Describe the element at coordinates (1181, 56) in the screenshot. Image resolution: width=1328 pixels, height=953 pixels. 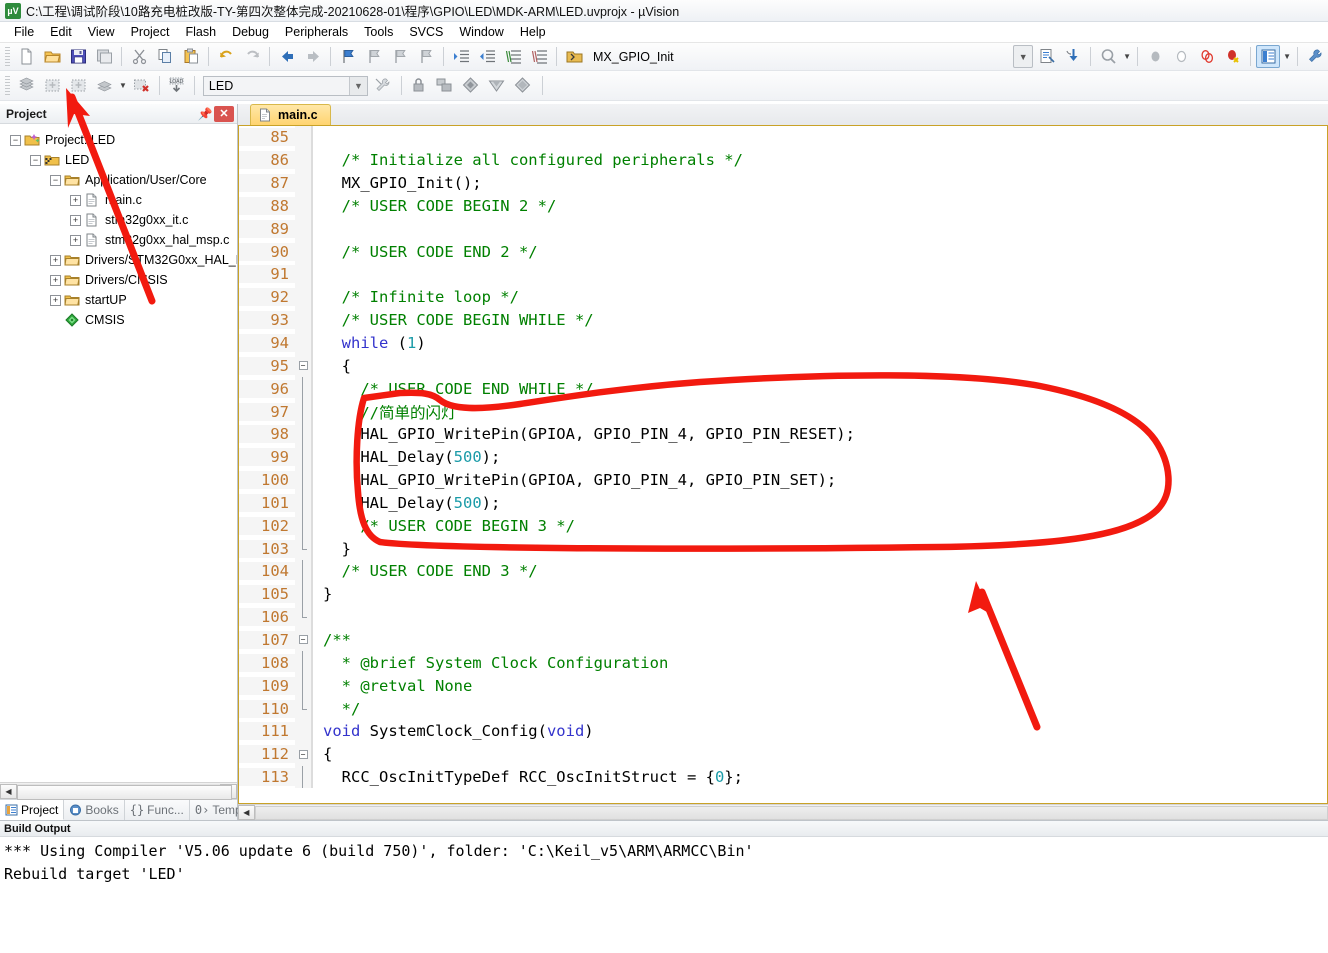
I see `breakpoint-disable-icon` at that location.